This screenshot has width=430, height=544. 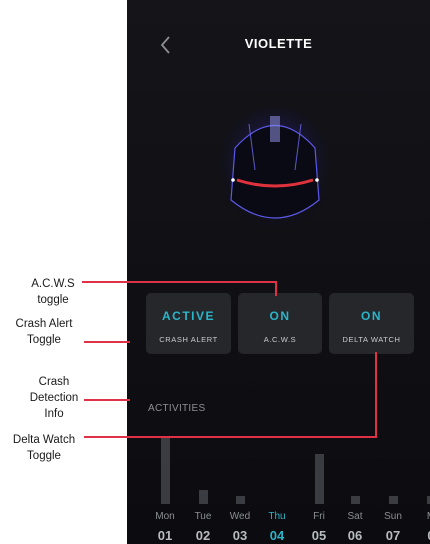 I want to click on day-label-sat: Sat, so click(x=355, y=516).